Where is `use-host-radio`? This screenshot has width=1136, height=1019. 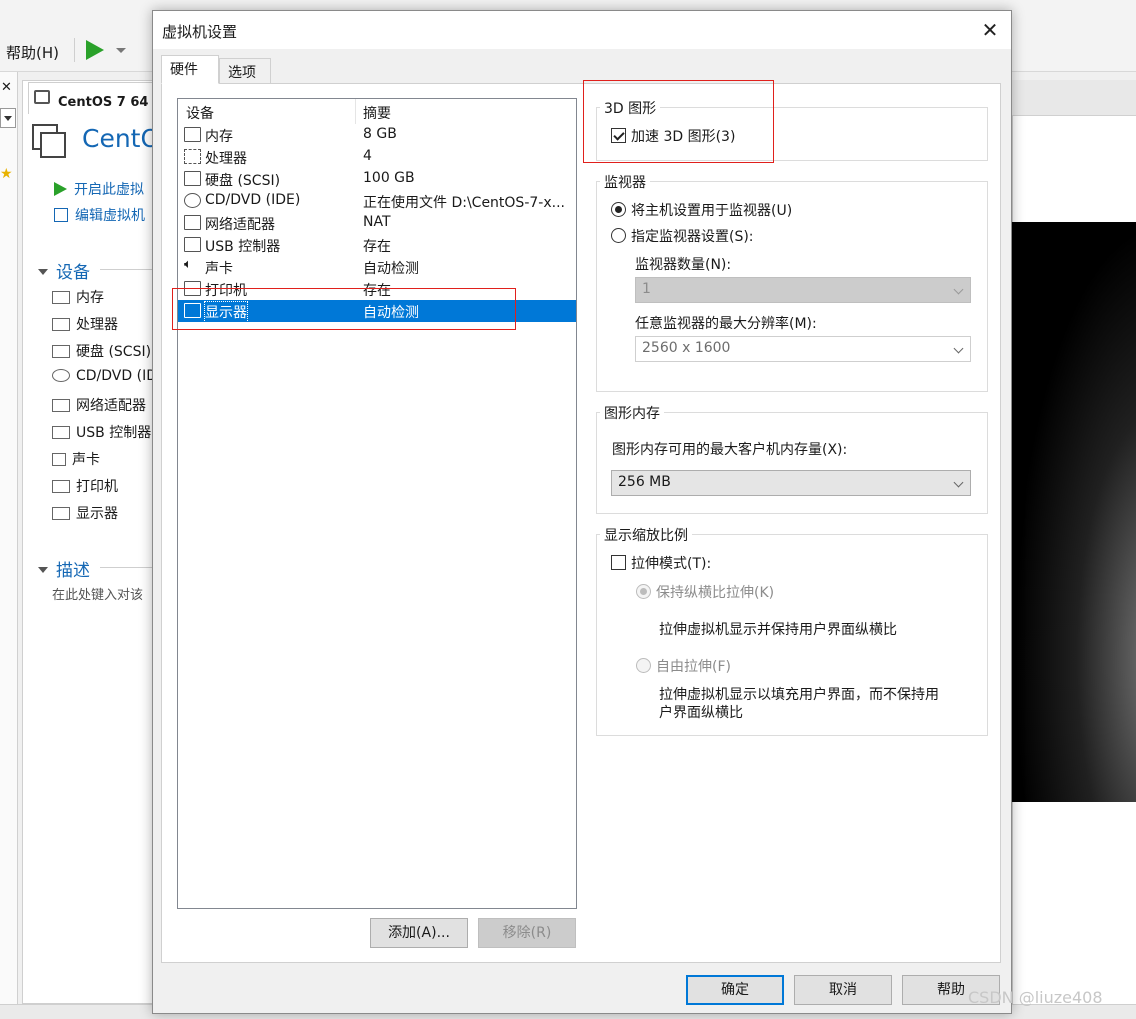 use-host-radio is located at coordinates (618, 209).